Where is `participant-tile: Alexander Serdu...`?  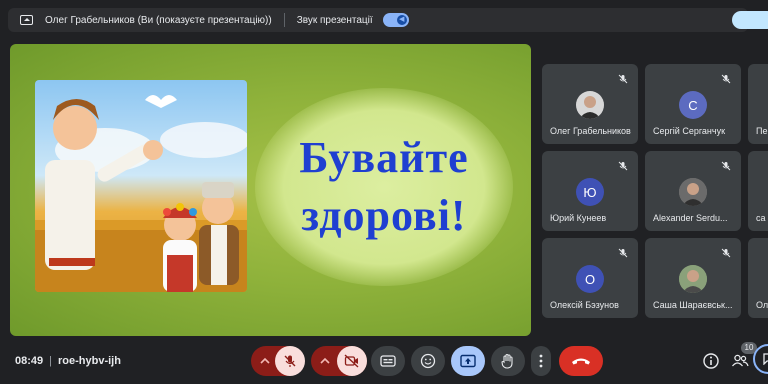
participant-tile: Alexander Serdu... is located at coordinates (693, 191).